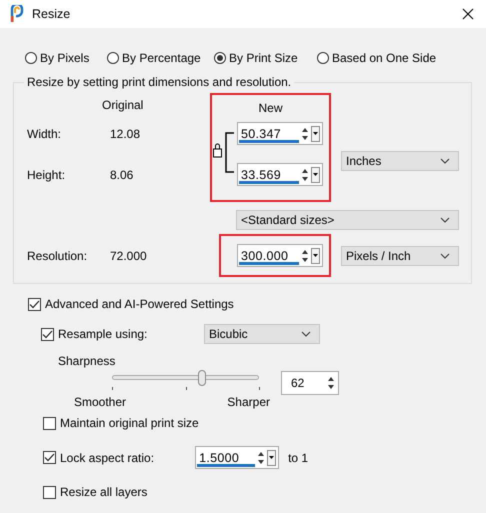  I want to click on radio-option: By Percentage, so click(160, 58).